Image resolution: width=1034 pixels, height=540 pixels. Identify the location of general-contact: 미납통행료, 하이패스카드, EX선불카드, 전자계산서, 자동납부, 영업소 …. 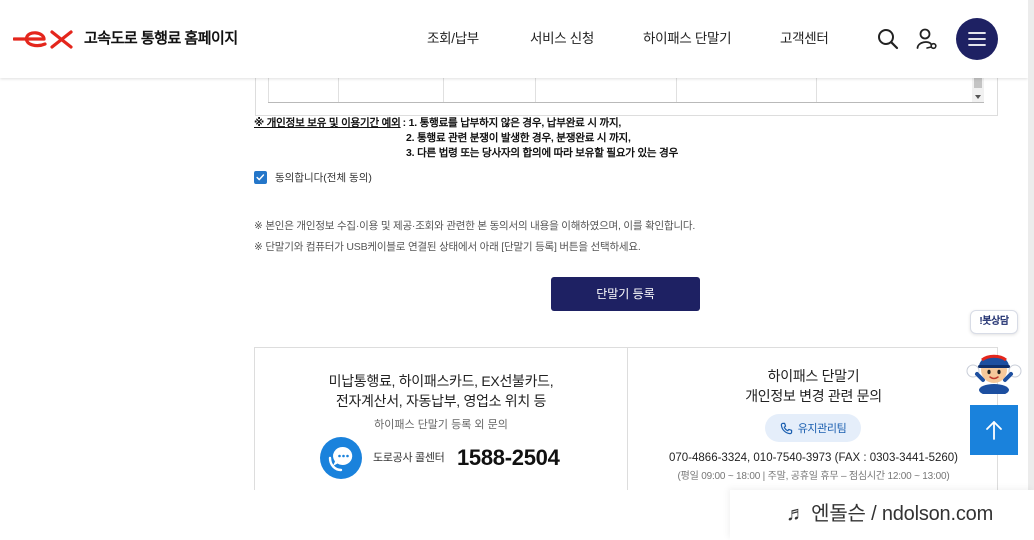
(441, 419).